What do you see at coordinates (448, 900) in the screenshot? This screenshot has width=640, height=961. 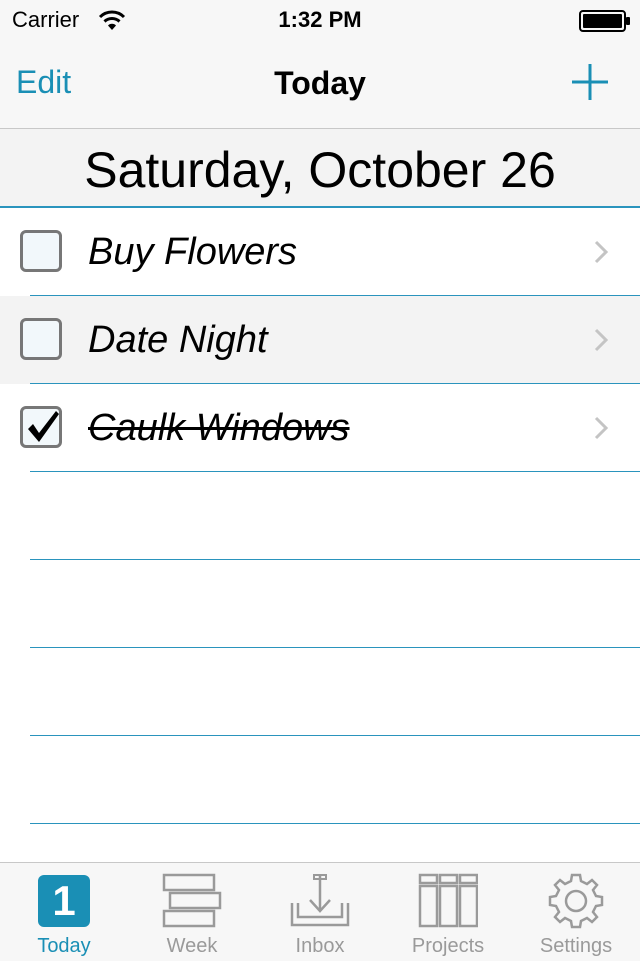 I see `projects-icon` at bounding box center [448, 900].